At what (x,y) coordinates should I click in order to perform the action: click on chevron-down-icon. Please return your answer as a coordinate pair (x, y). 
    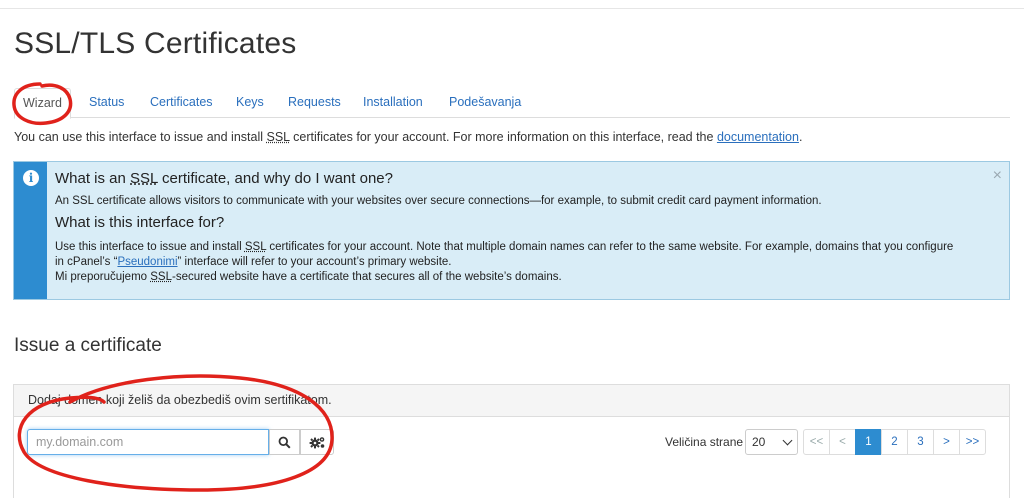
    Looking at the image, I should click on (787, 440).